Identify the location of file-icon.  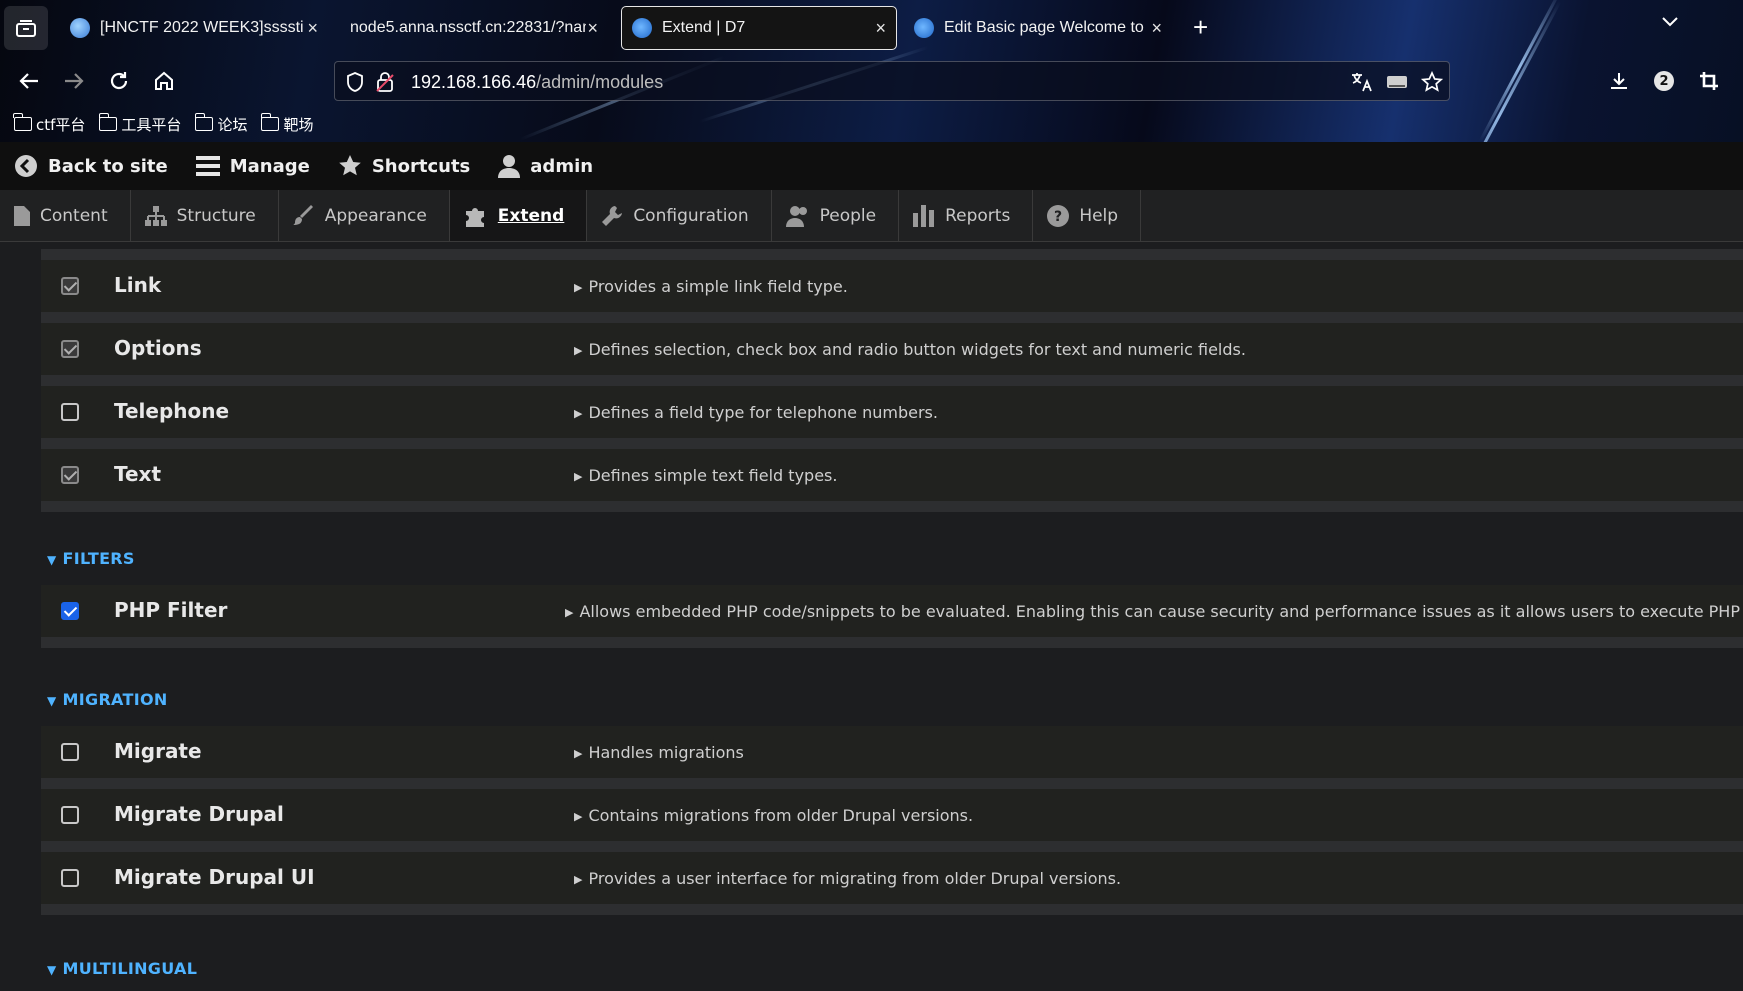
(22, 215).